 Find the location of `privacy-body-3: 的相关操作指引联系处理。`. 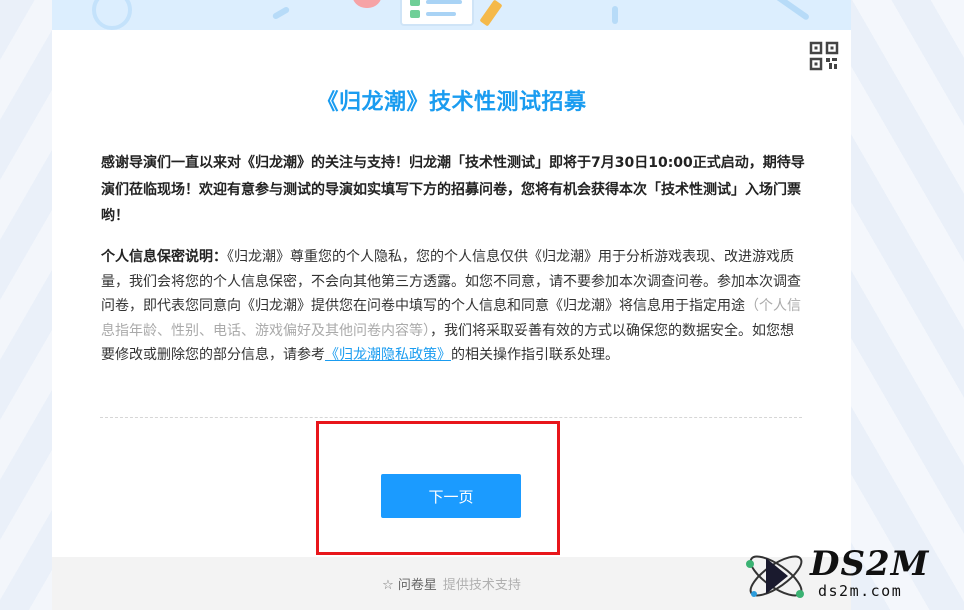

privacy-body-3: 的相关操作指引联系处理。 is located at coordinates (535, 355).